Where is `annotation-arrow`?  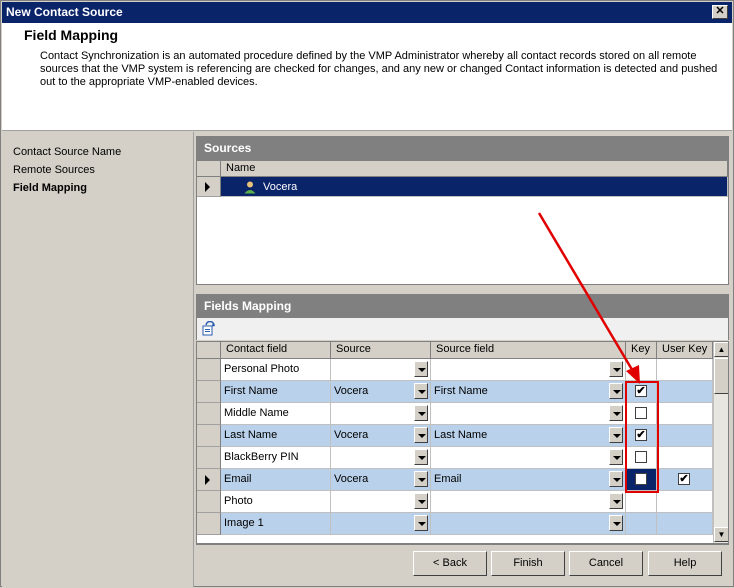
annotation-arrow is located at coordinates (588, 298).